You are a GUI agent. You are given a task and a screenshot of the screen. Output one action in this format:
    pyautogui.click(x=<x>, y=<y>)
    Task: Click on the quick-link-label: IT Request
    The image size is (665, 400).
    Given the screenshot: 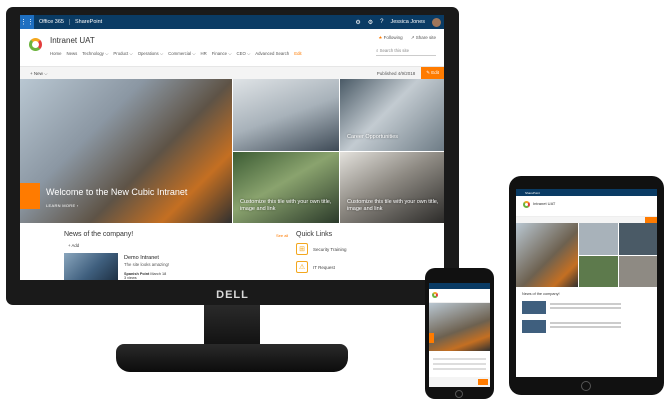 What is the action you would take?
    pyautogui.click(x=324, y=267)
    